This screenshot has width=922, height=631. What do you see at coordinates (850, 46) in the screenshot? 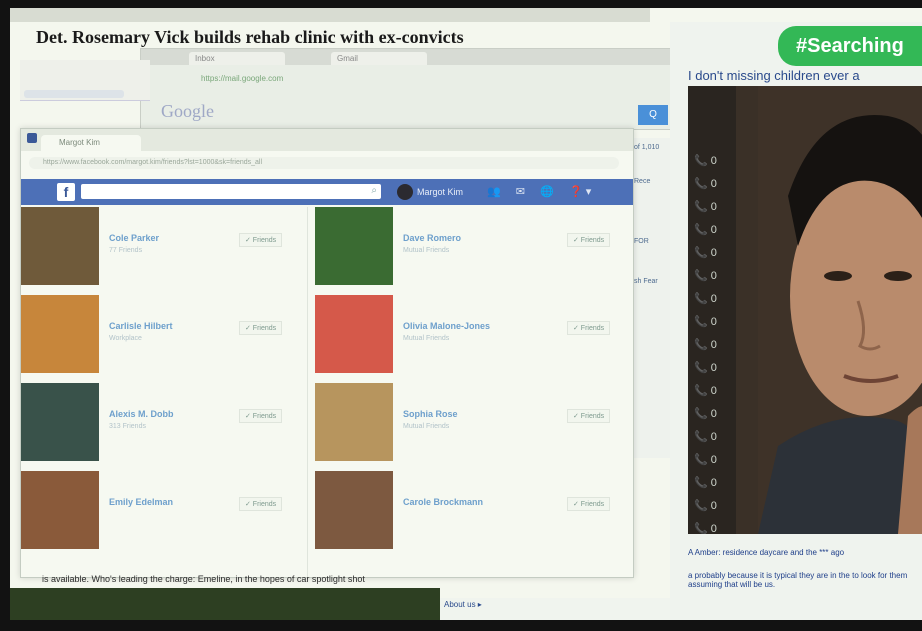
I see `searching-badge: #Searching` at bounding box center [850, 46].